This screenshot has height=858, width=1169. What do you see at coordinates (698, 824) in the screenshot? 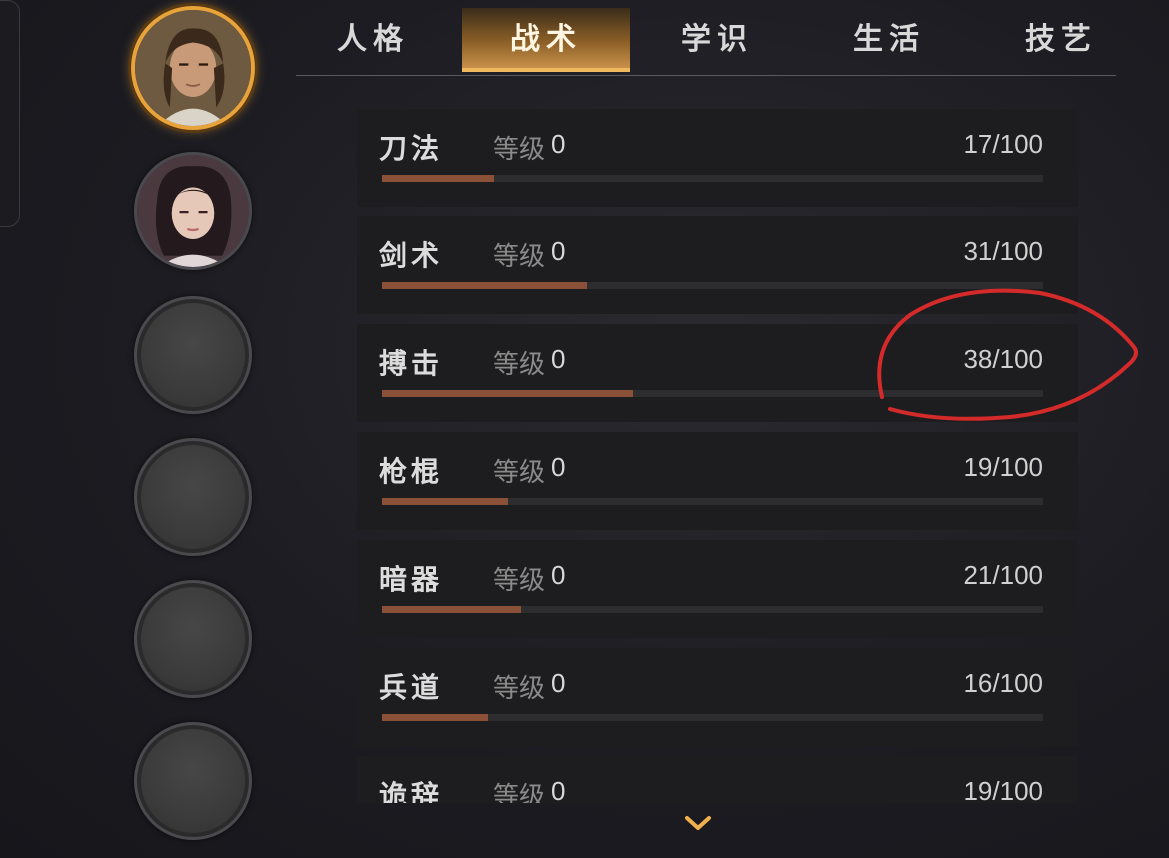
I see `chevron-down-icon` at bounding box center [698, 824].